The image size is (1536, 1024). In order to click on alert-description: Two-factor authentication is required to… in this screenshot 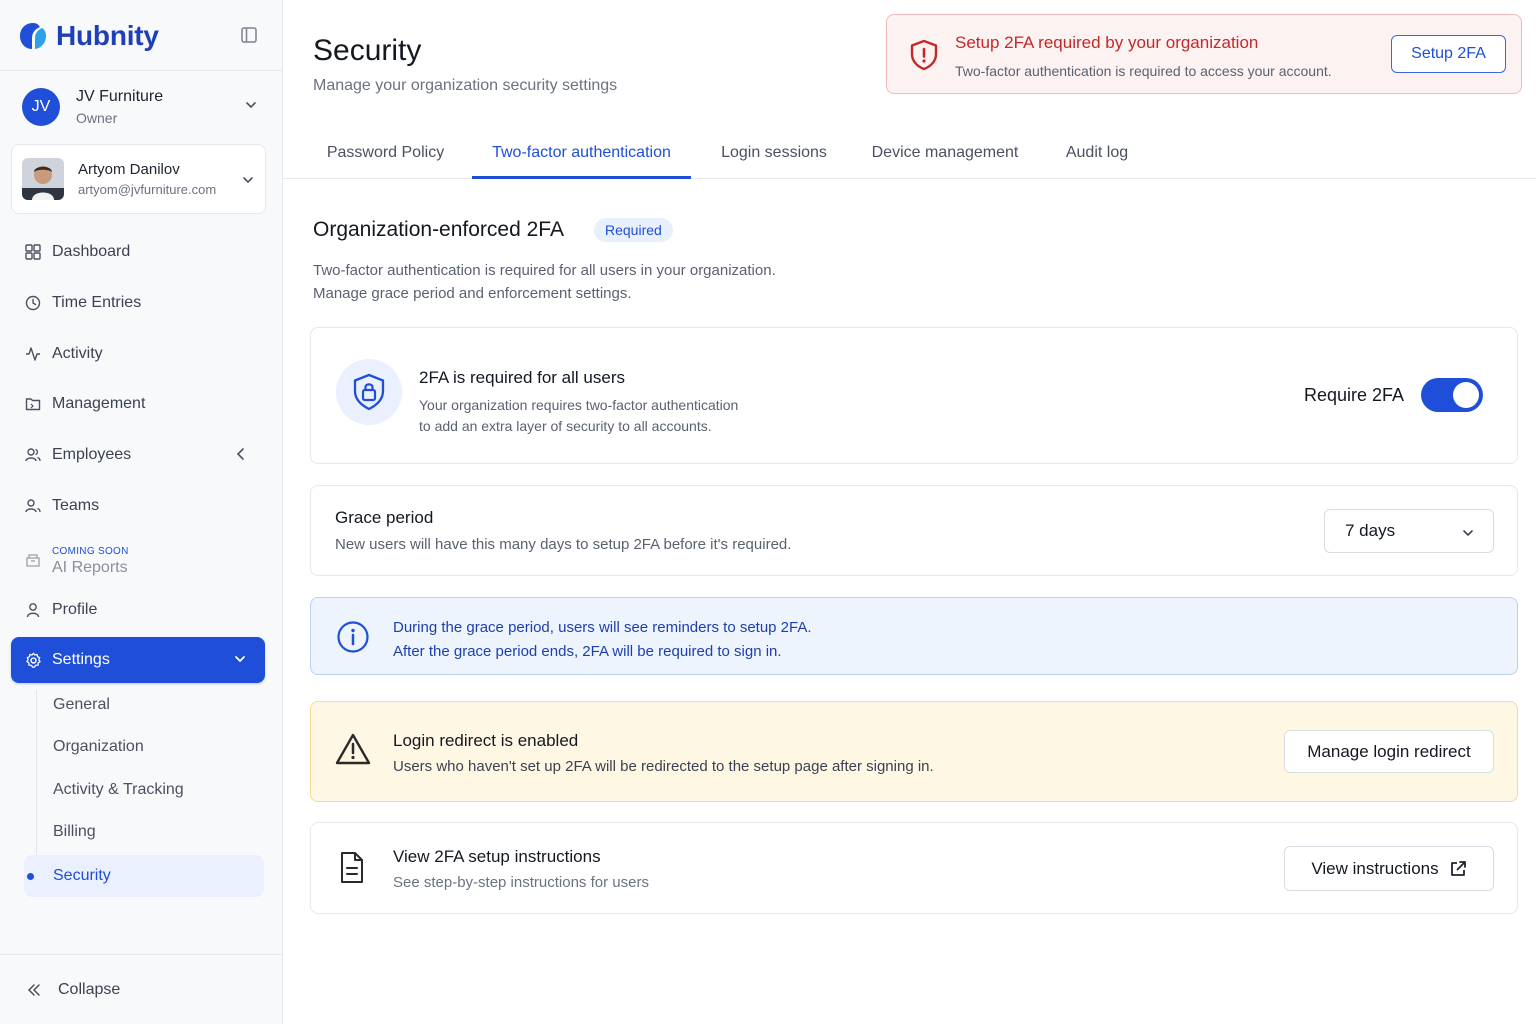, I will do `click(1143, 71)`.